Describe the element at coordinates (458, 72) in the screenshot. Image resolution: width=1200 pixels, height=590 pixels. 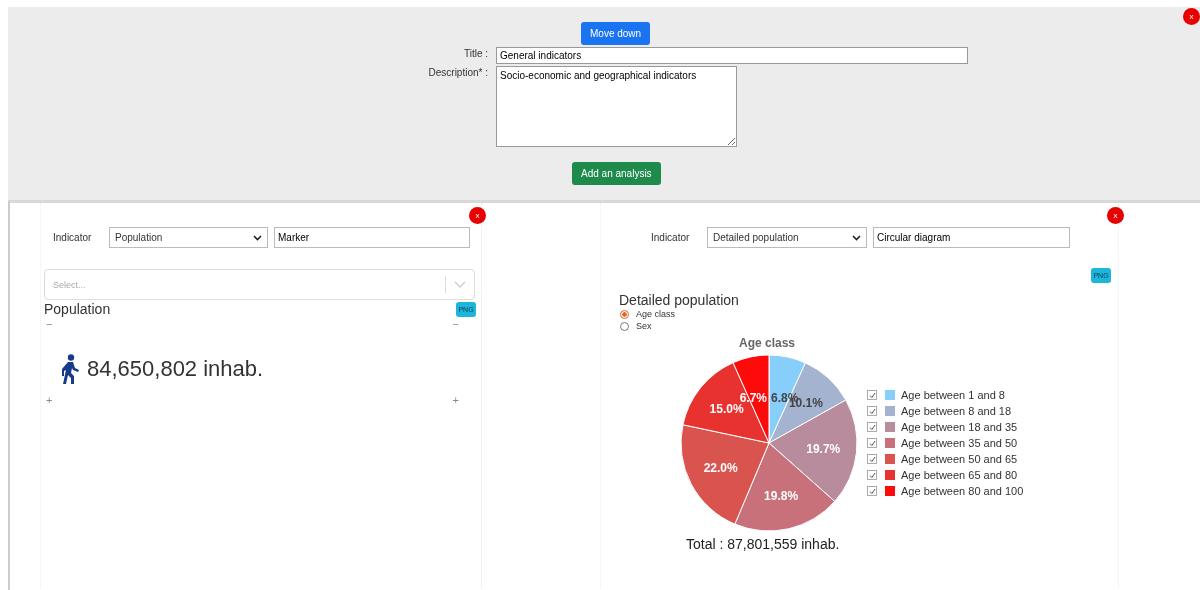
I see `field-label: Description* :` at that location.